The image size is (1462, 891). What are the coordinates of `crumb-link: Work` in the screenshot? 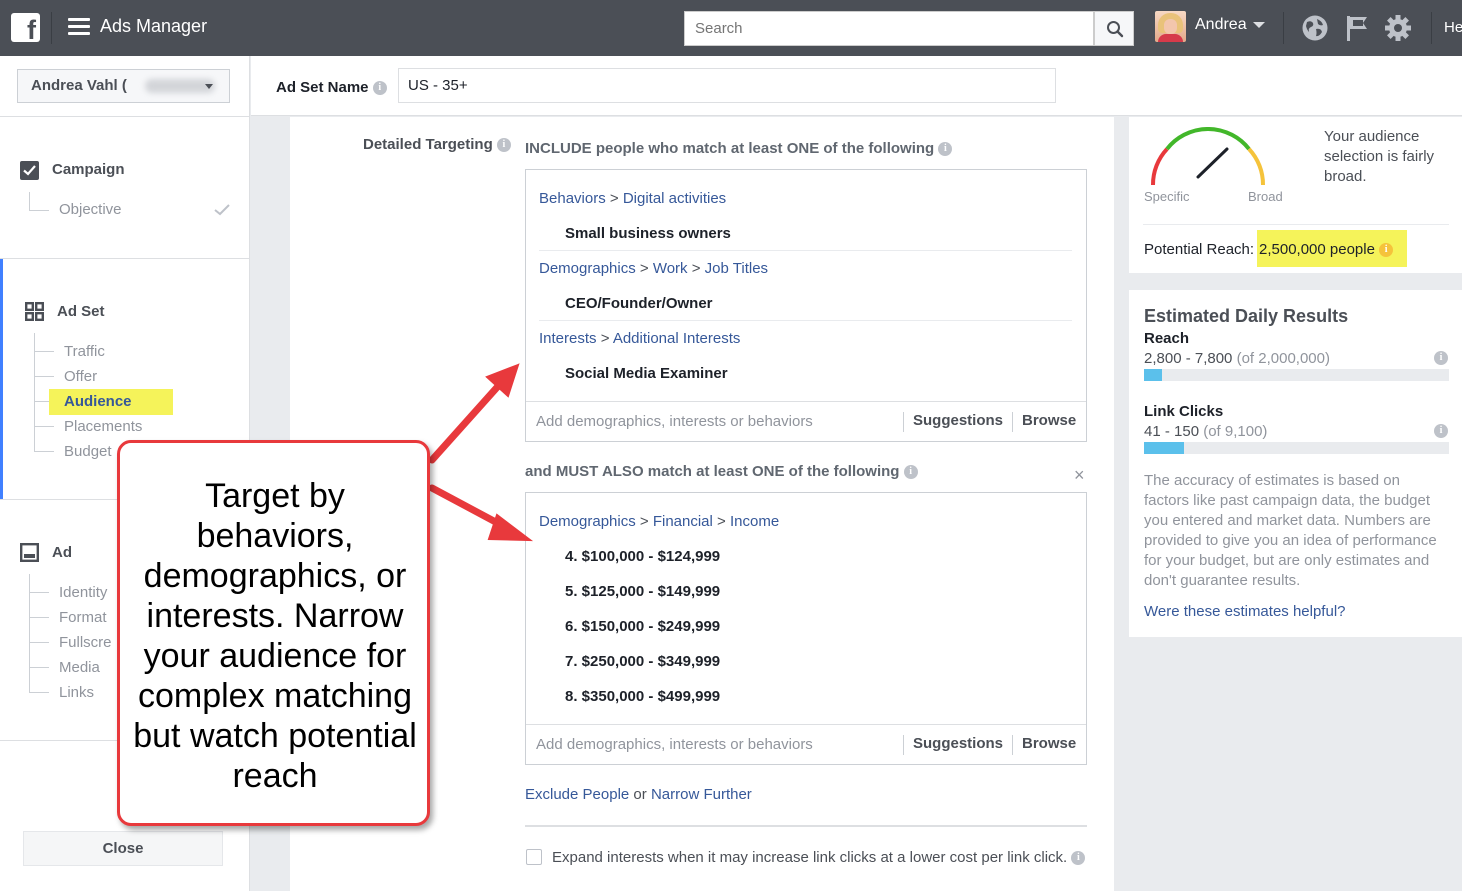 It's located at (670, 268).